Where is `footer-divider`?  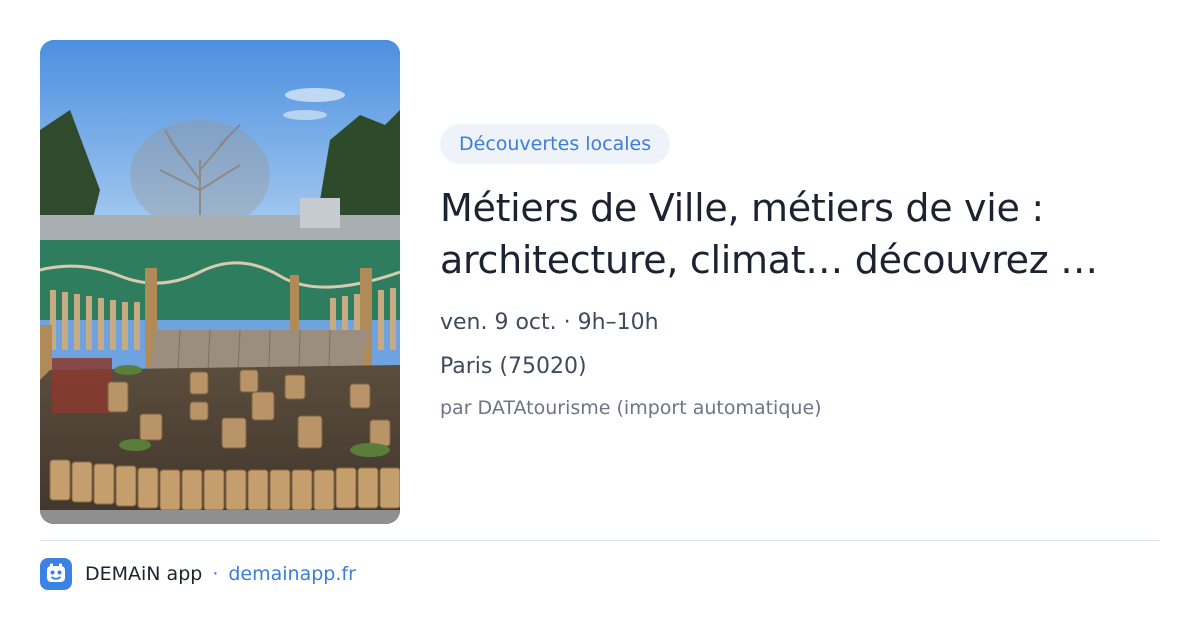
footer-divider is located at coordinates (600, 540).